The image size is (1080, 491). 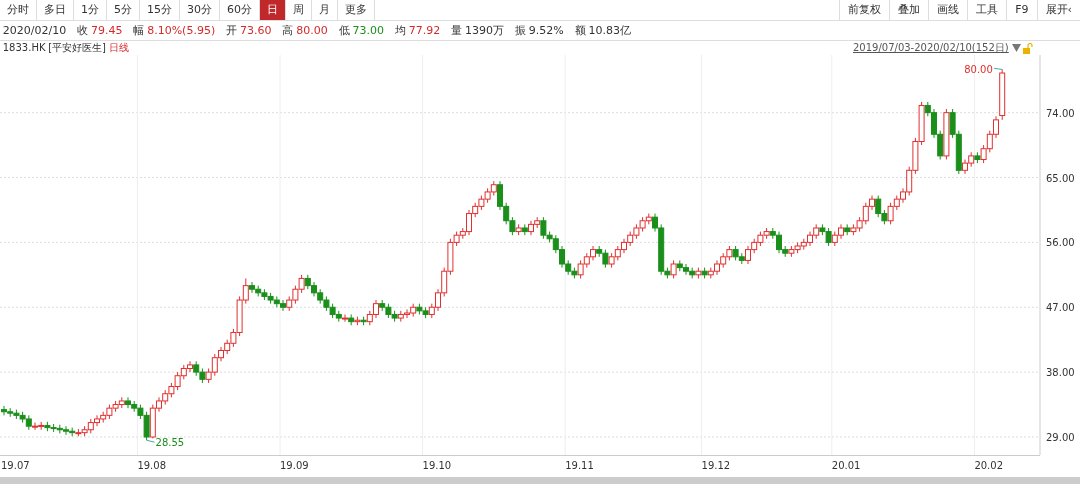 What do you see at coordinates (1016, 48) in the screenshot?
I see `dropdown-icon` at bounding box center [1016, 48].